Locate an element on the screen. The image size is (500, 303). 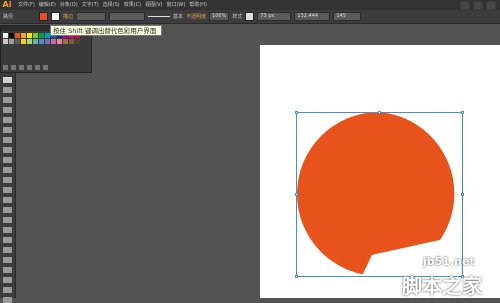
watermark-title: 脚本之家 is located at coordinates (442, 286).